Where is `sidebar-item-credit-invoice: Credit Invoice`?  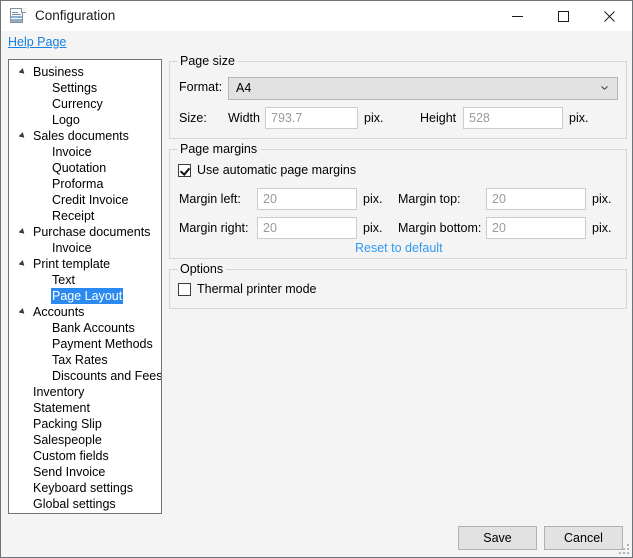
sidebar-item-credit-invoice: Credit Invoice is located at coordinates (85, 200).